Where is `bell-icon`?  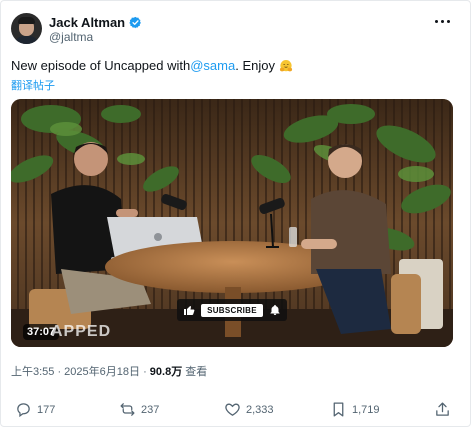 bell-icon is located at coordinates (275, 310).